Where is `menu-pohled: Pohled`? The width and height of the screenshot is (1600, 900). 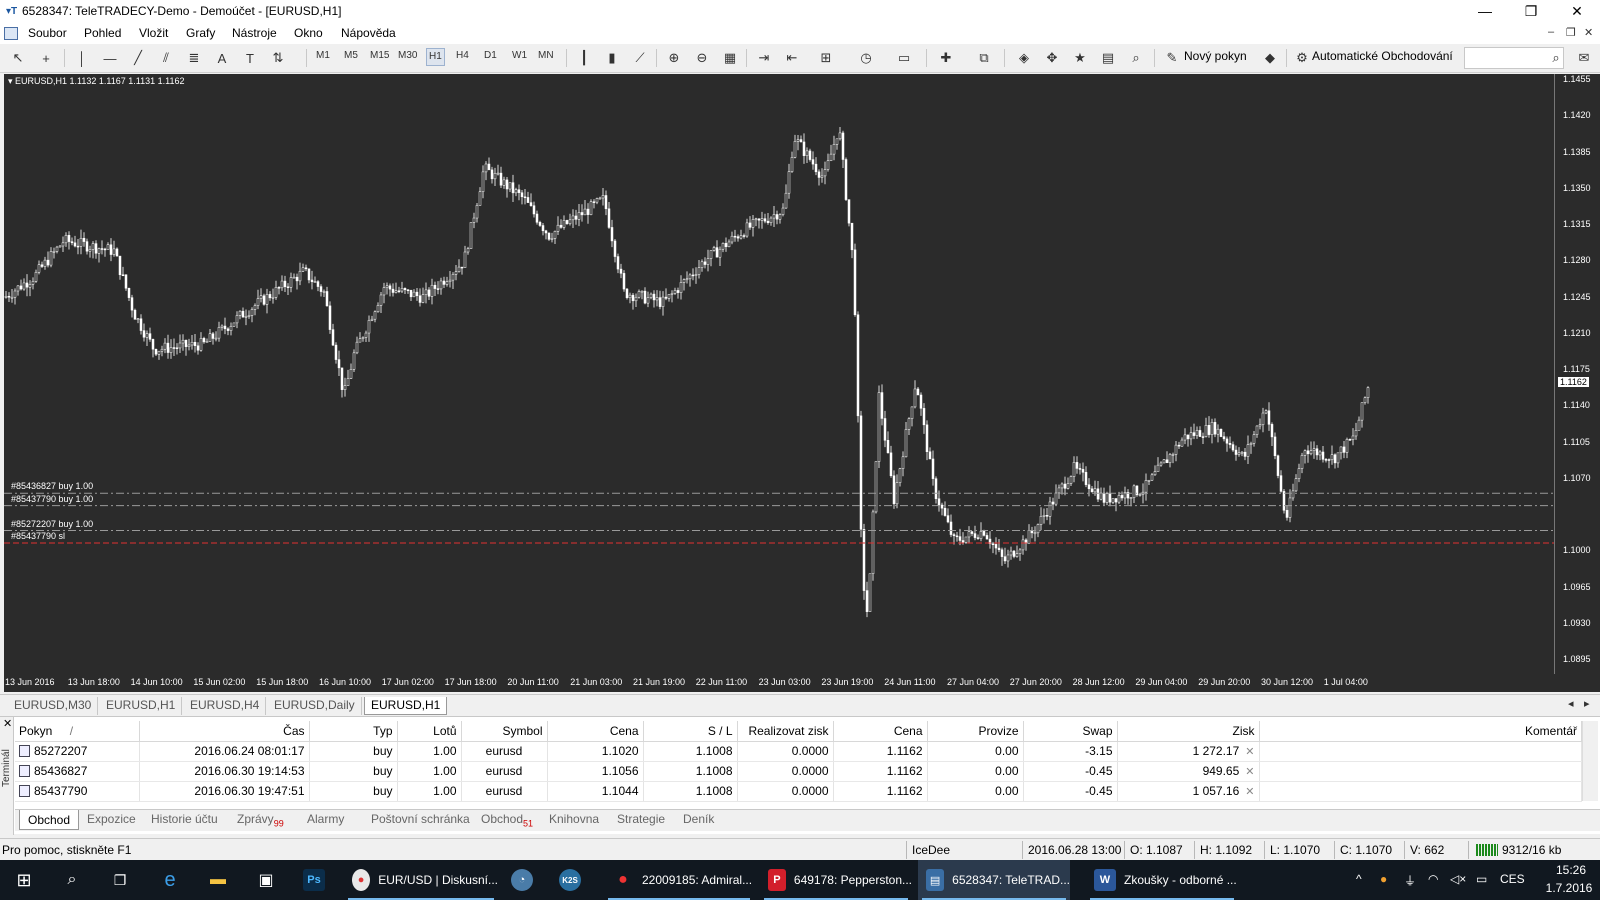 menu-pohled: Pohled is located at coordinates (102, 33).